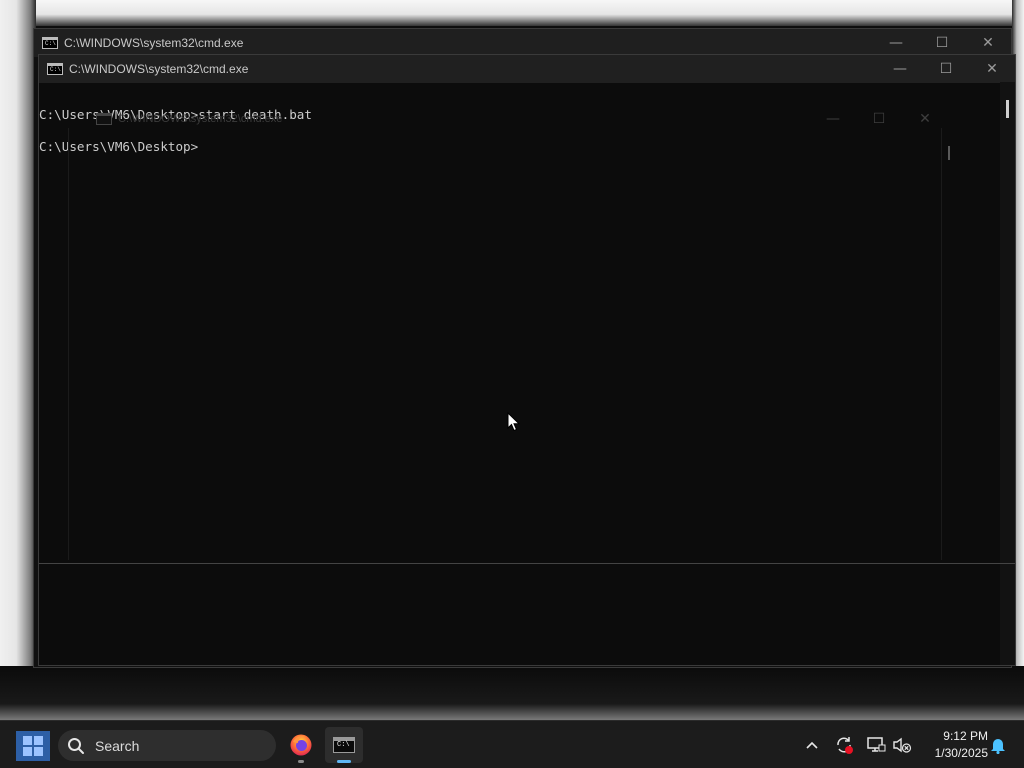  I want to click on taskbar: Search C:\ 9:12 PM 1/30/2025, so click(512, 744).